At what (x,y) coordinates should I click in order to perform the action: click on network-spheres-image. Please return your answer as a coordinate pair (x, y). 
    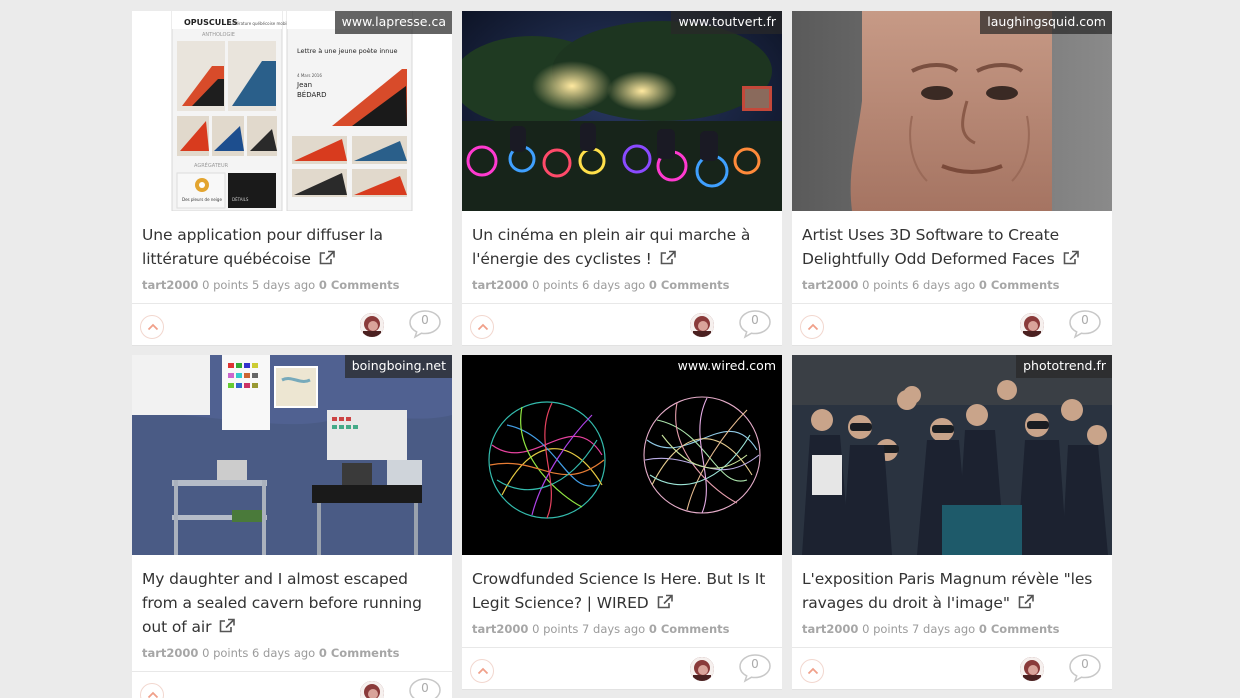
    Looking at the image, I should click on (622, 455).